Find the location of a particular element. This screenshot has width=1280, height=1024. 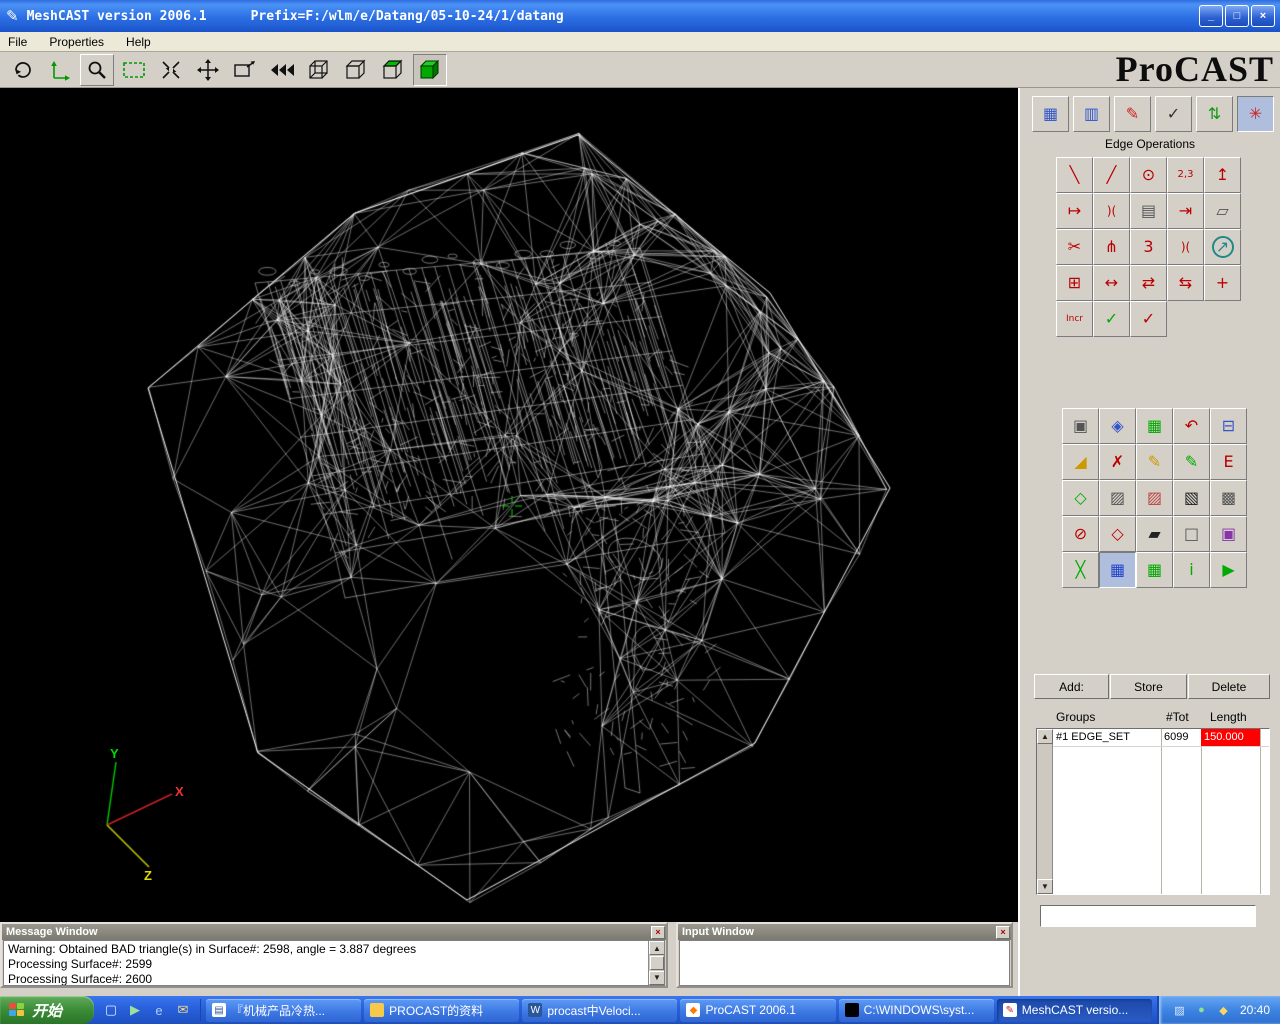

mesh-hatch-red-icon: ▨ is located at coordinates (1154, 498).